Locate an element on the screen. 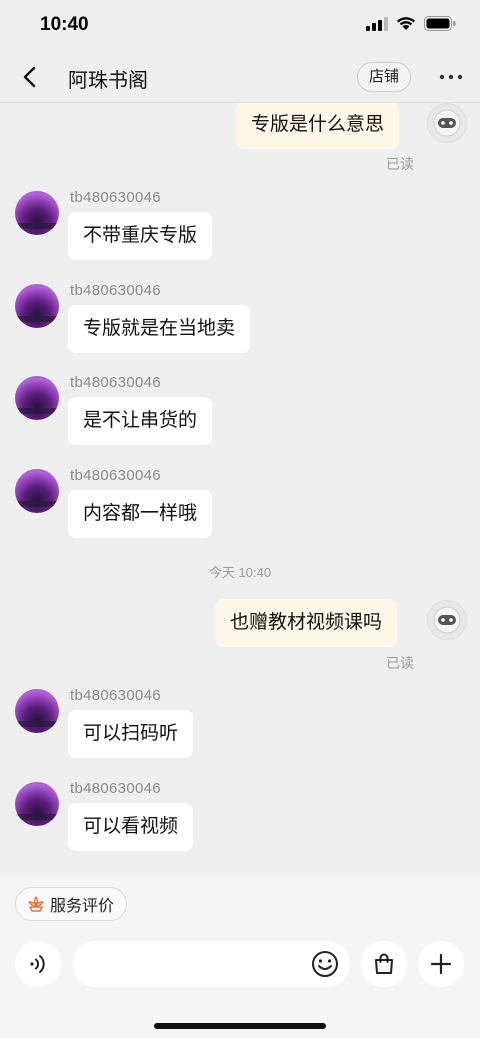  message-bubble: 可以扫码听 is located at coordinates (131, 734).